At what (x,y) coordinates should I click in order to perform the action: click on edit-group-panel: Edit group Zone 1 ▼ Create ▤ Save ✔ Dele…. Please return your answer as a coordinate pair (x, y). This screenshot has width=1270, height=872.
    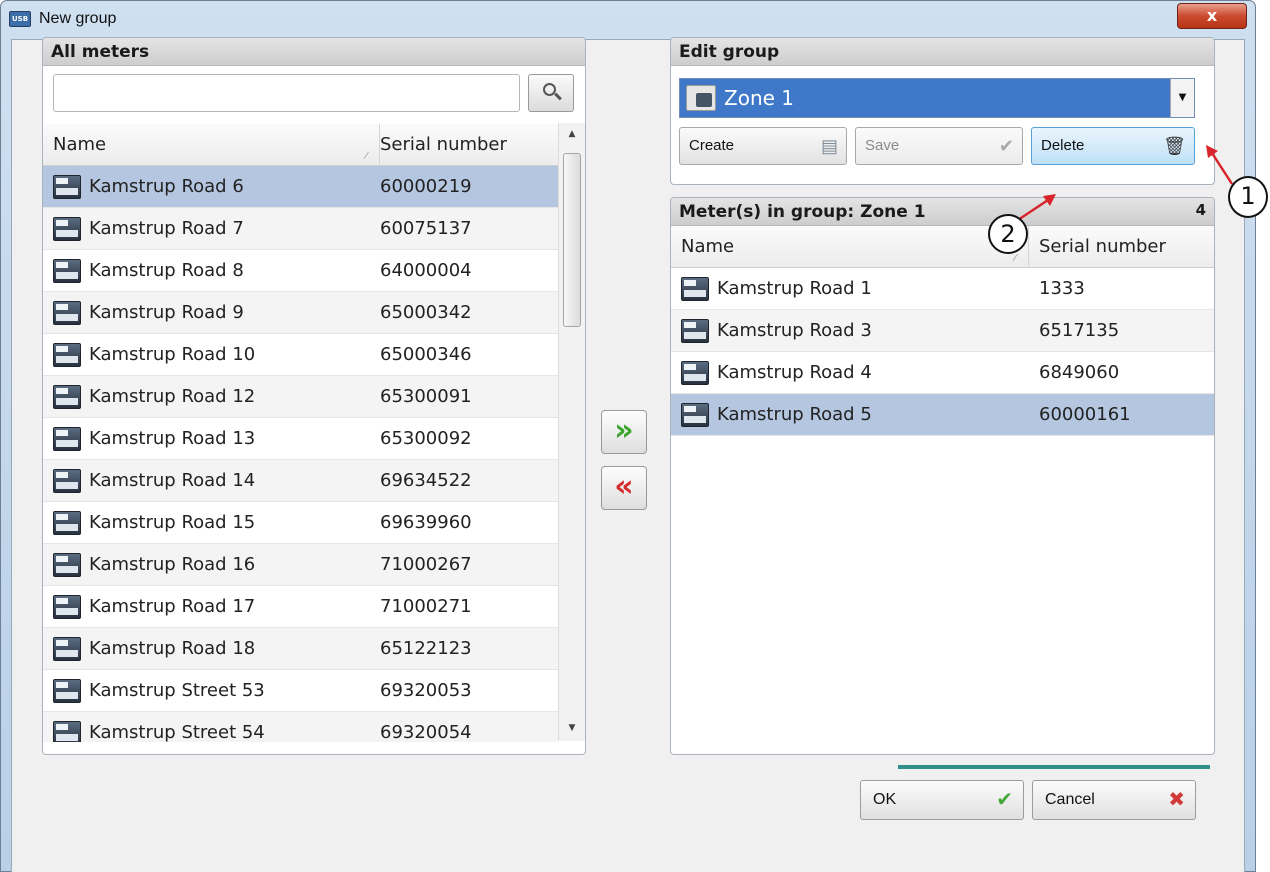
    Looking at the image, I should click on (942, 111).